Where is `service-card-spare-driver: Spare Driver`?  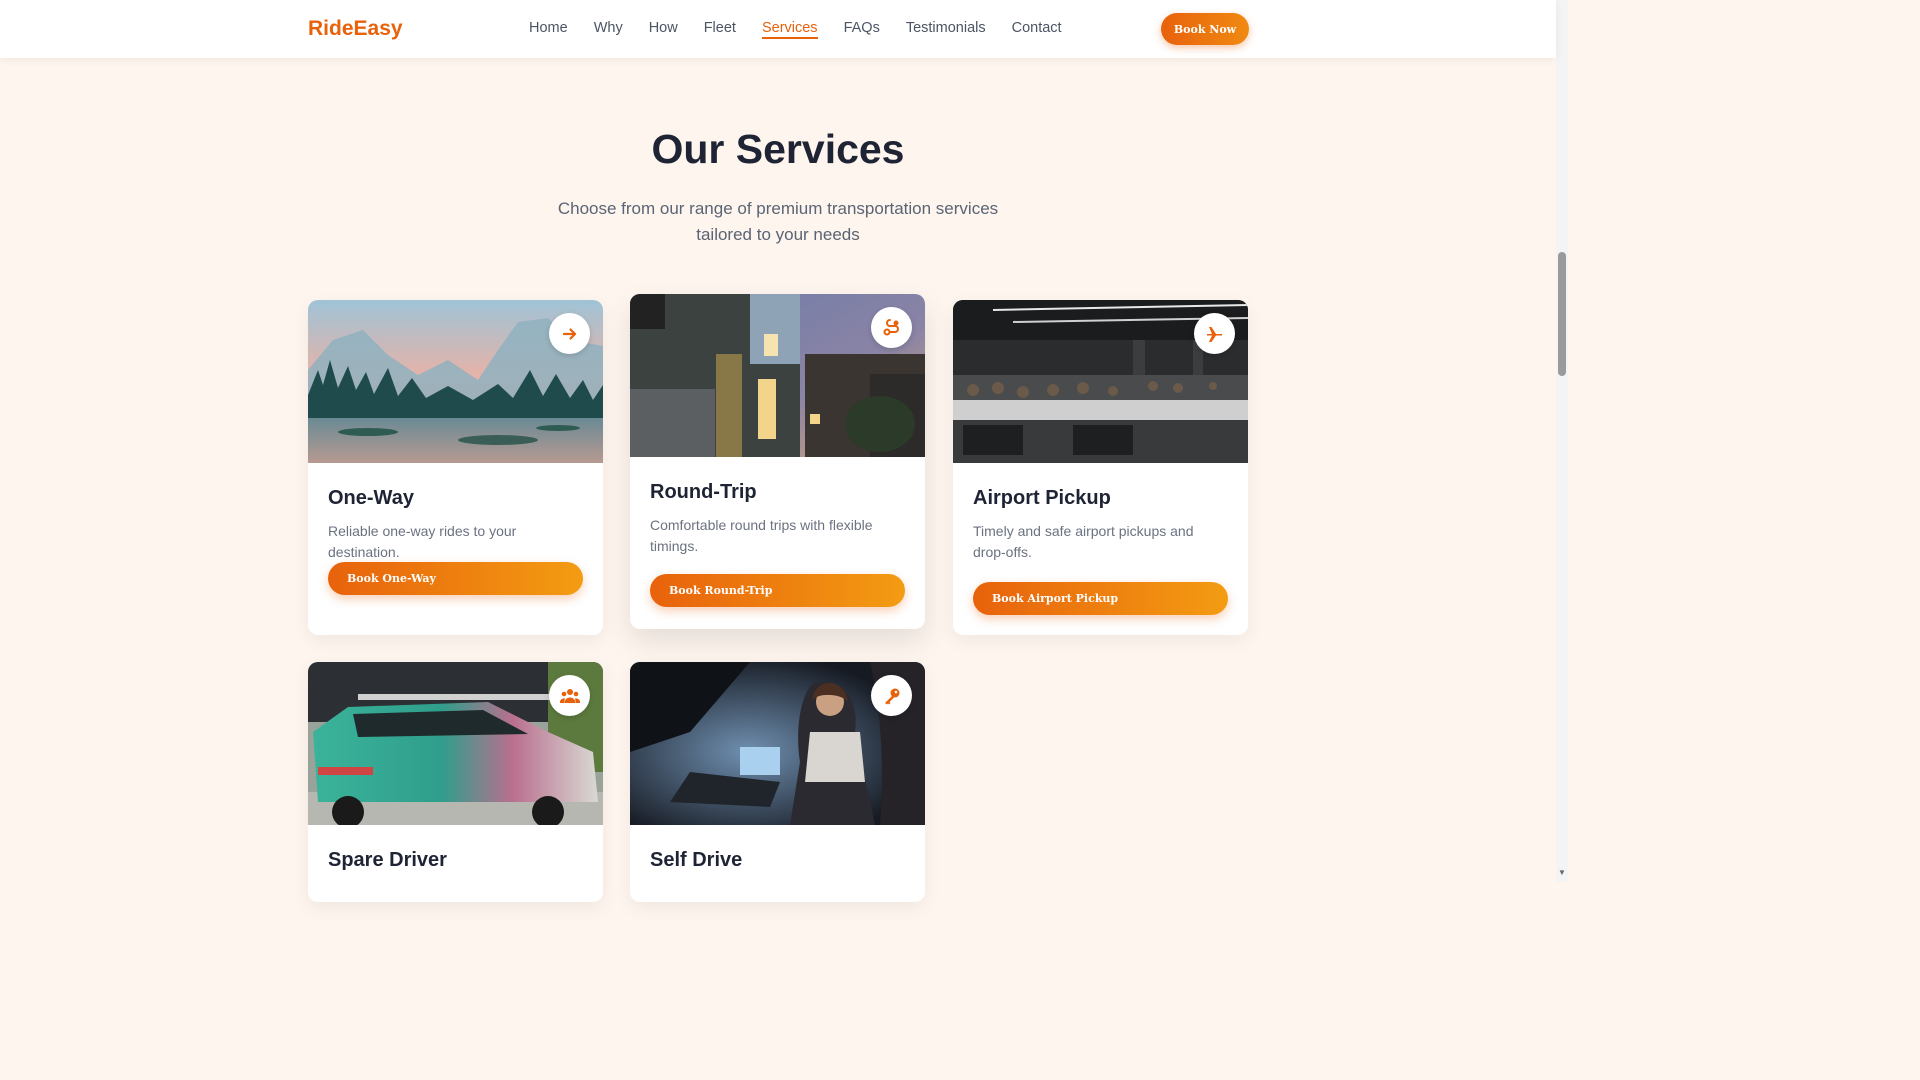
service-card-spare-driver: Spare Driver is located at coordinates (455, 782).